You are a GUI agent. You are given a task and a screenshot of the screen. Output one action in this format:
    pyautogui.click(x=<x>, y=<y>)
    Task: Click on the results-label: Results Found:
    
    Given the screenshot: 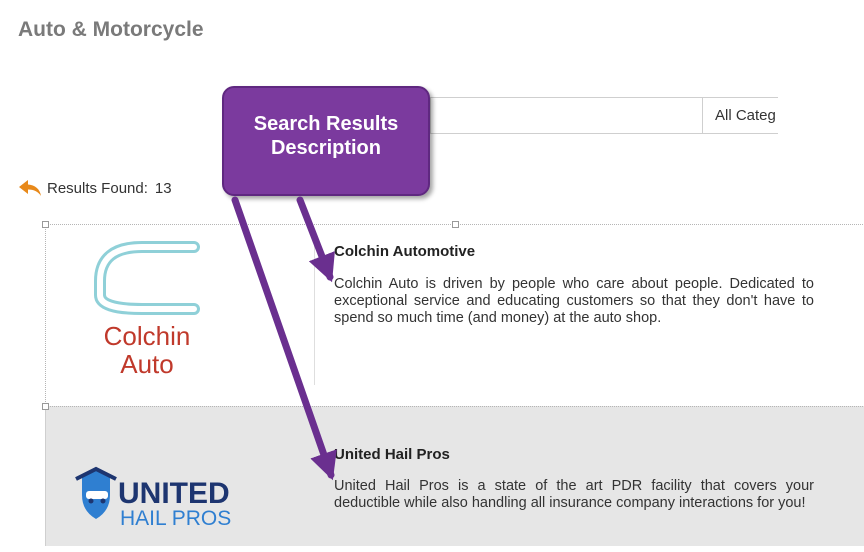 What is the action you would take?
    pyautogui.click(x=97, y=188)
    